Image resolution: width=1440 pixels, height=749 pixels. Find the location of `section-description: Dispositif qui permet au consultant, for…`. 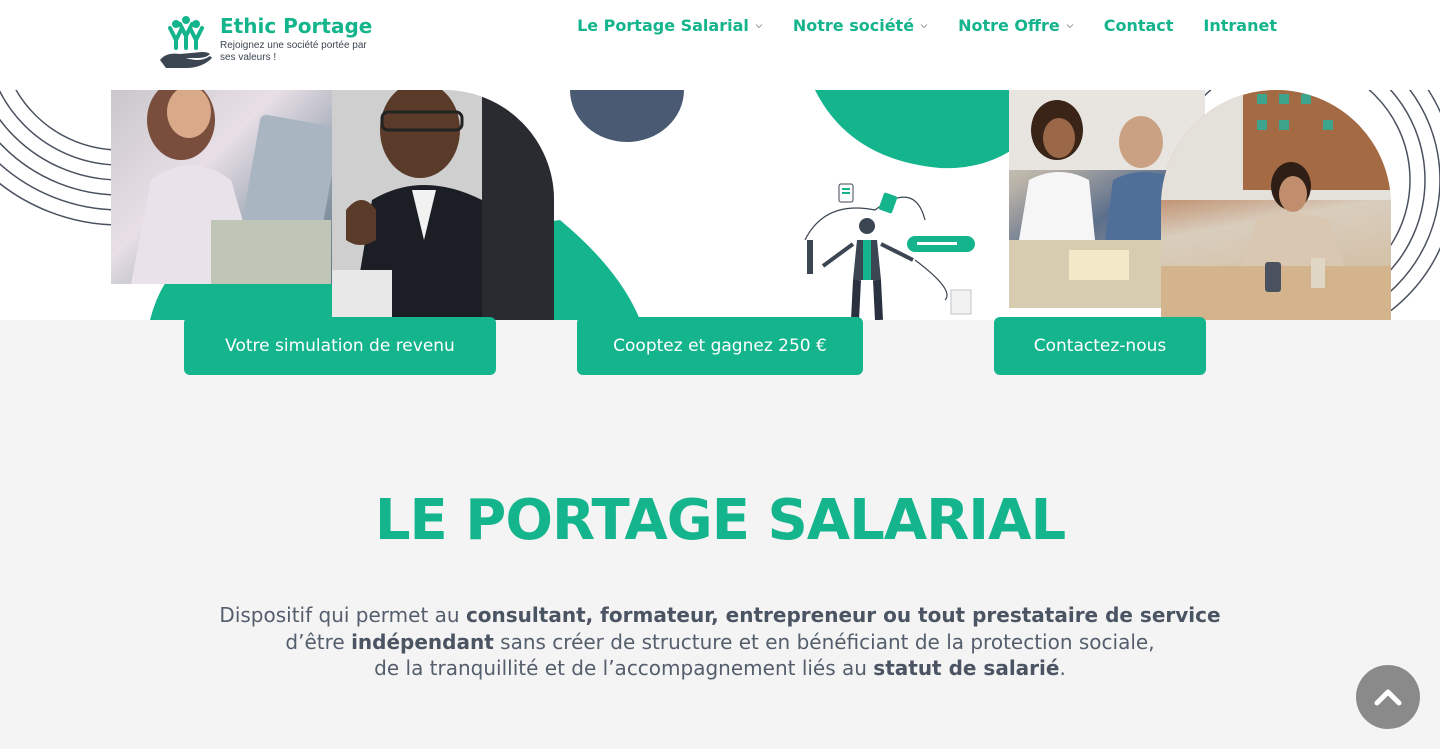

section-description: Dispositif qui permet au consultant, for… is located at coordinates (720, 642).